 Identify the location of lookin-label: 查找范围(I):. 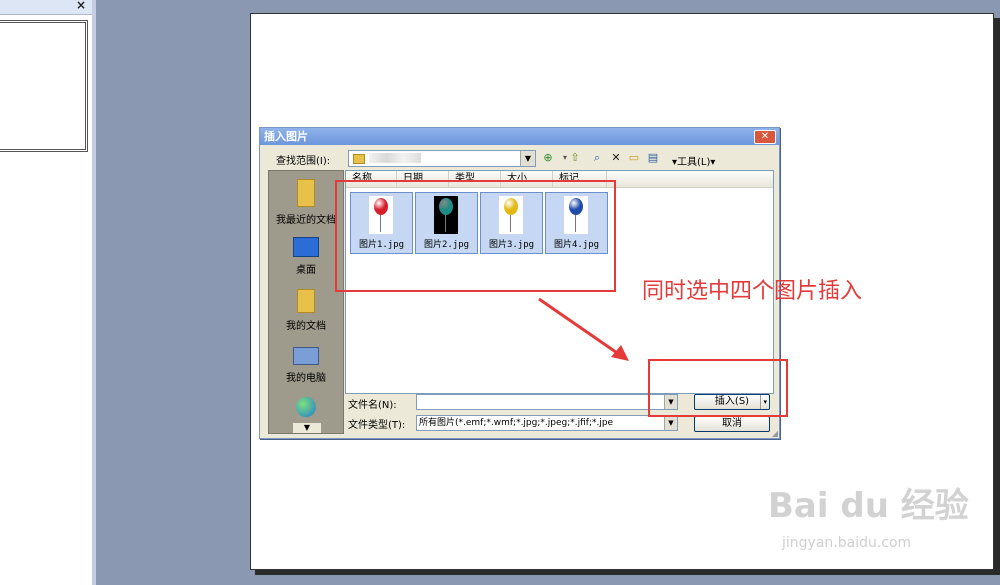
(303, 161).